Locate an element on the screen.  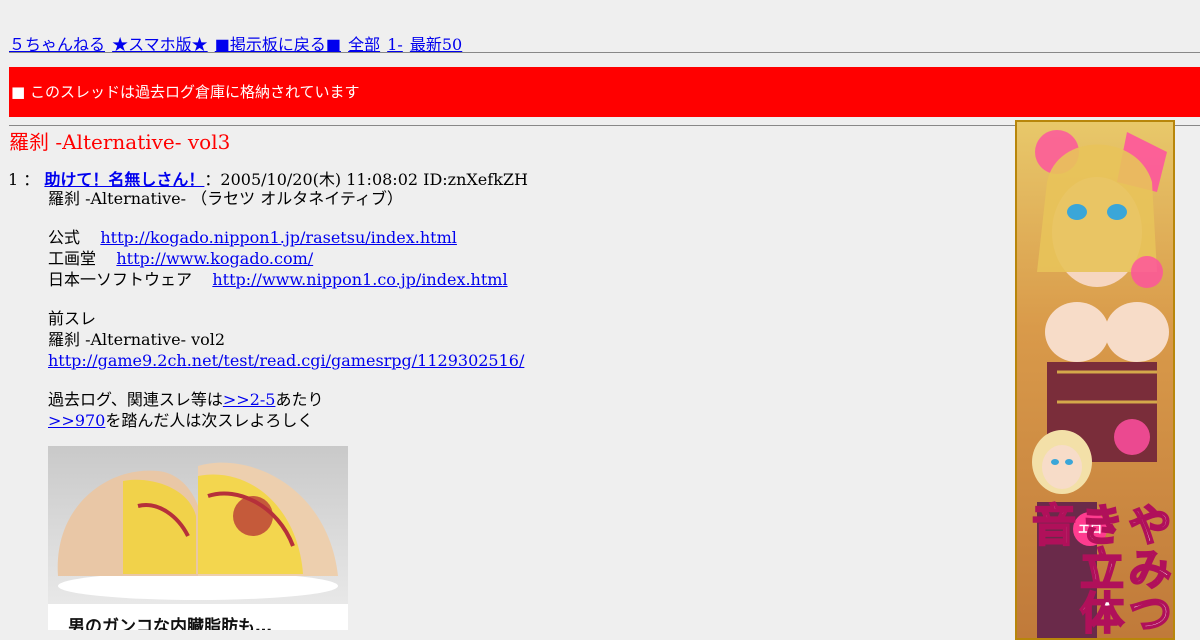
post-line: 羅刹 -Alternative- （ラセツ オルタネイティブ） is located at coordinates (225, 198).